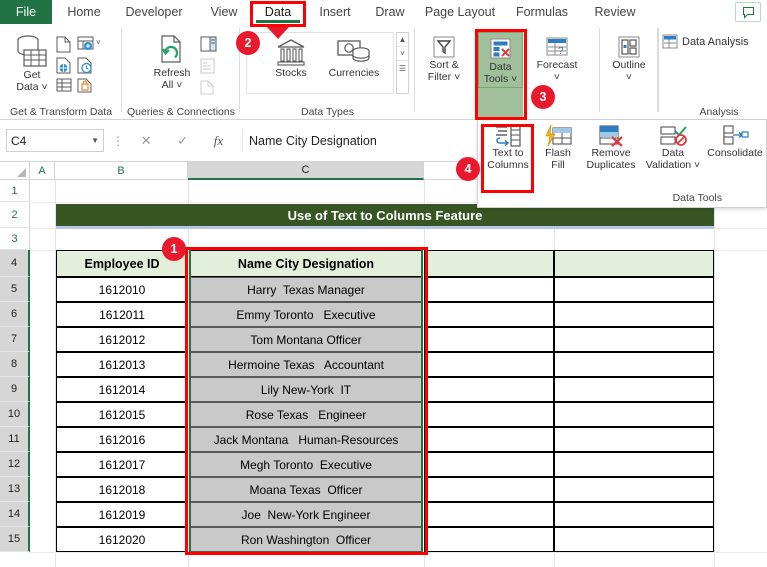 This screenshot has width=767, height=567. I want to click on row-header-1: 1, so click(15, 191).